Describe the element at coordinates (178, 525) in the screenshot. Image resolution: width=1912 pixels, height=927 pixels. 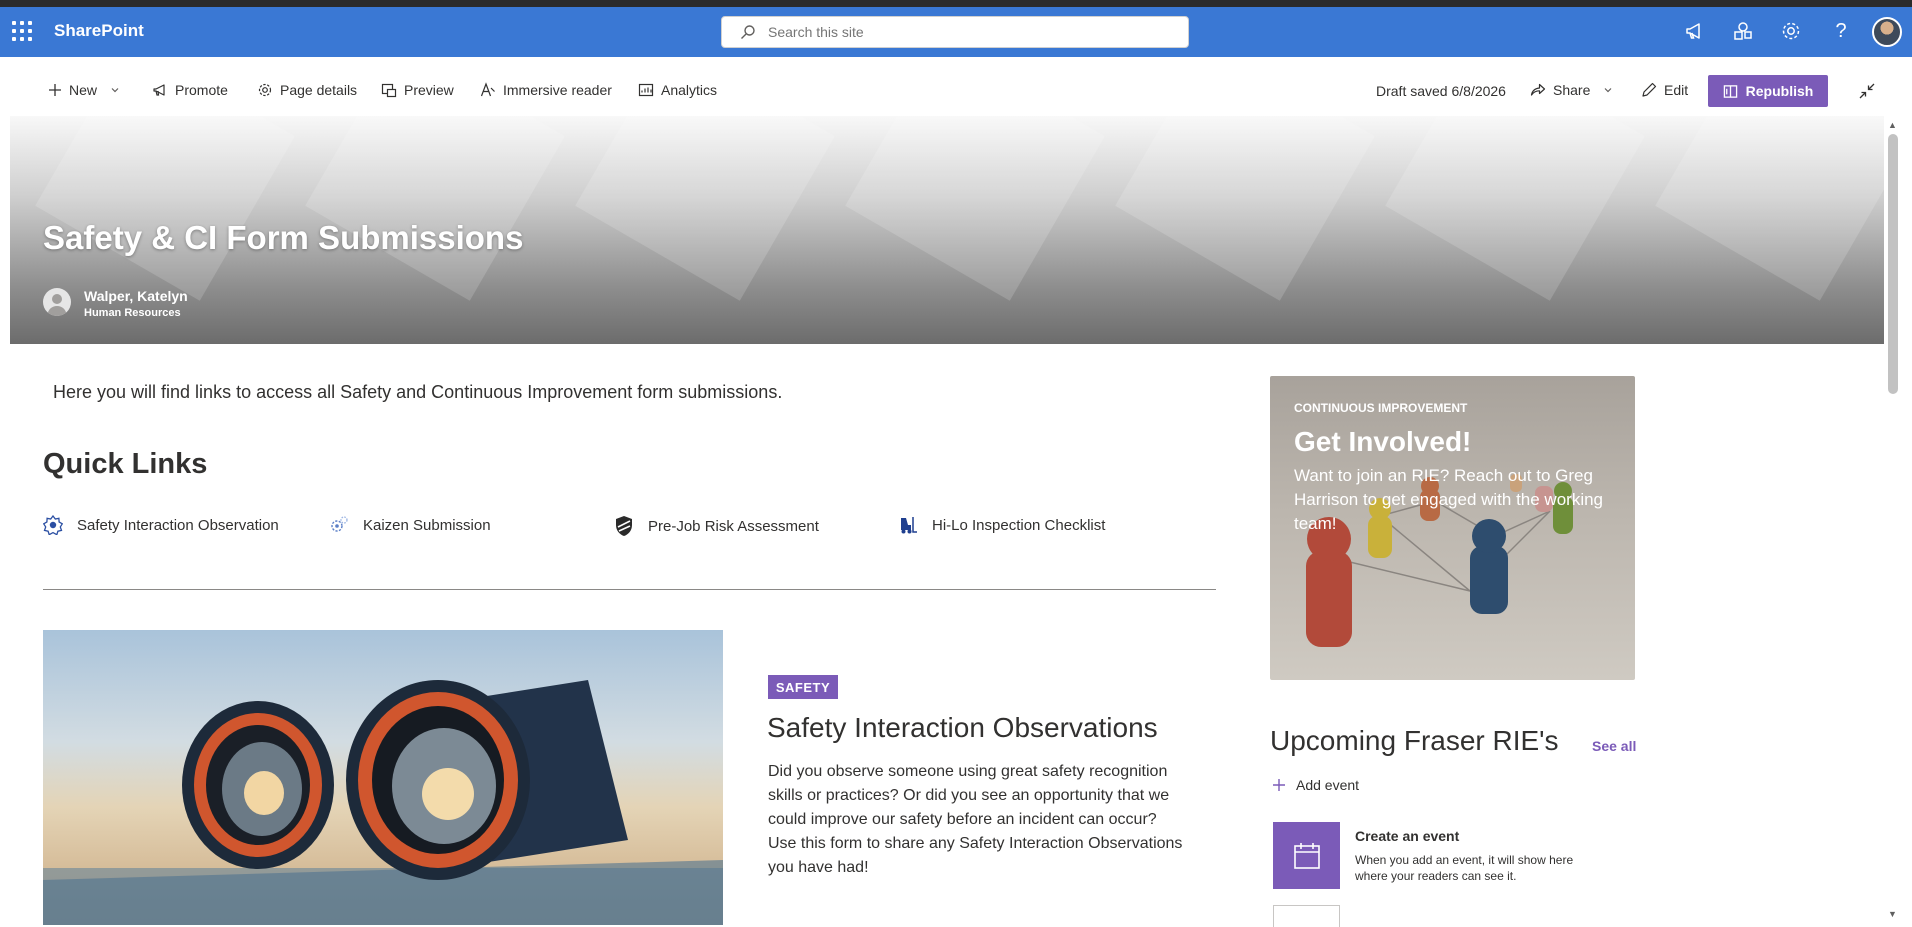
I see `quick-link-label: Safety Interaction Observation` at that location.